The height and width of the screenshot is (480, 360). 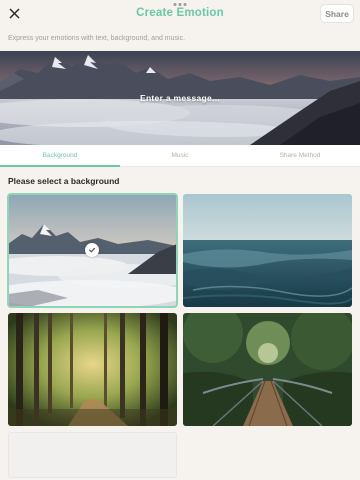 I want to click on share-button: Share, so click(x=337, y=13).